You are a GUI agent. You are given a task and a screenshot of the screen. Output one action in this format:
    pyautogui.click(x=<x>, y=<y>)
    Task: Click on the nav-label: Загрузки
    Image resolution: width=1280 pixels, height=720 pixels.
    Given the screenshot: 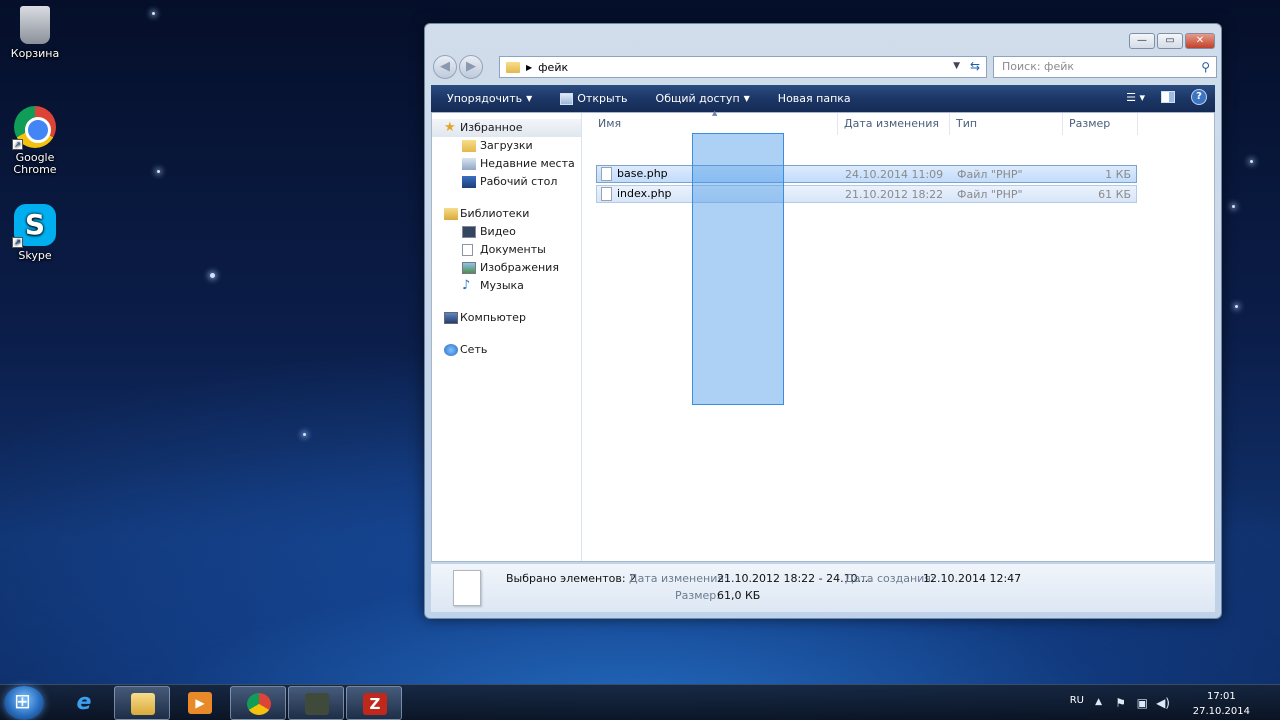 What is the action you would take?
    pyautogui.click(x=506, y=145)
    